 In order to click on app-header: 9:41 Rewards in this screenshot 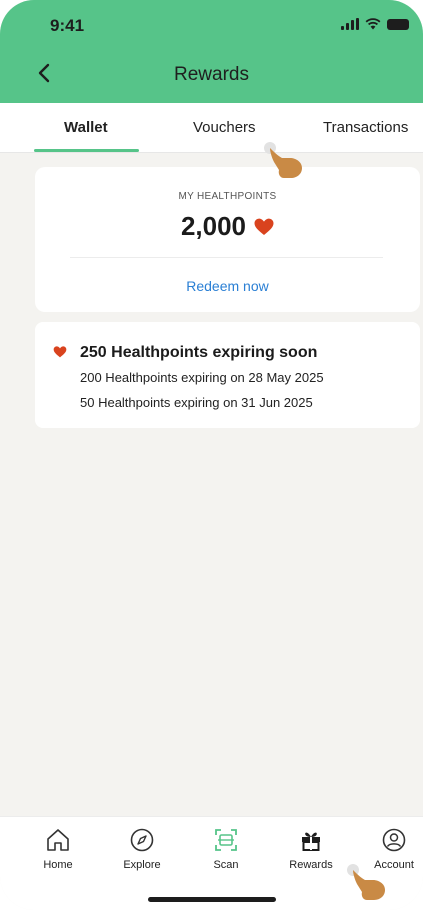, I will do `click(211, 51)`.